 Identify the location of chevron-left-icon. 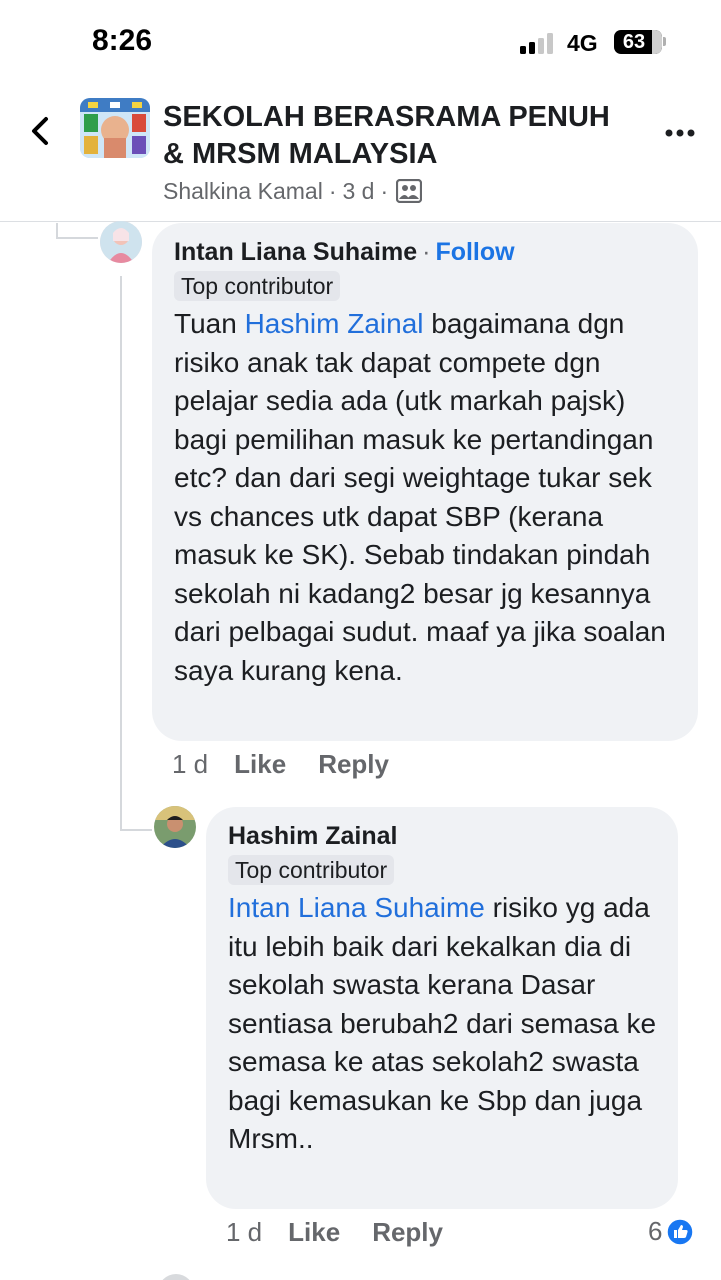
(41, 131).